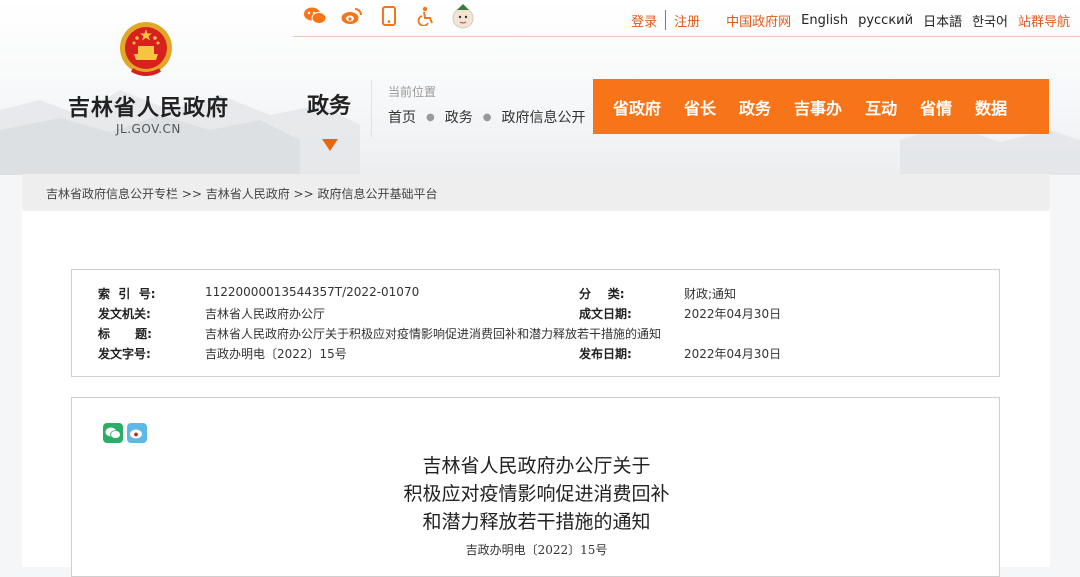 This screenshot has width=1080, height=577. What do you see at coordinates (536, 550) in the screenshot?
I see `document-number: 吉政办明电〔2022〕15号` at bounding box center [536, 550].